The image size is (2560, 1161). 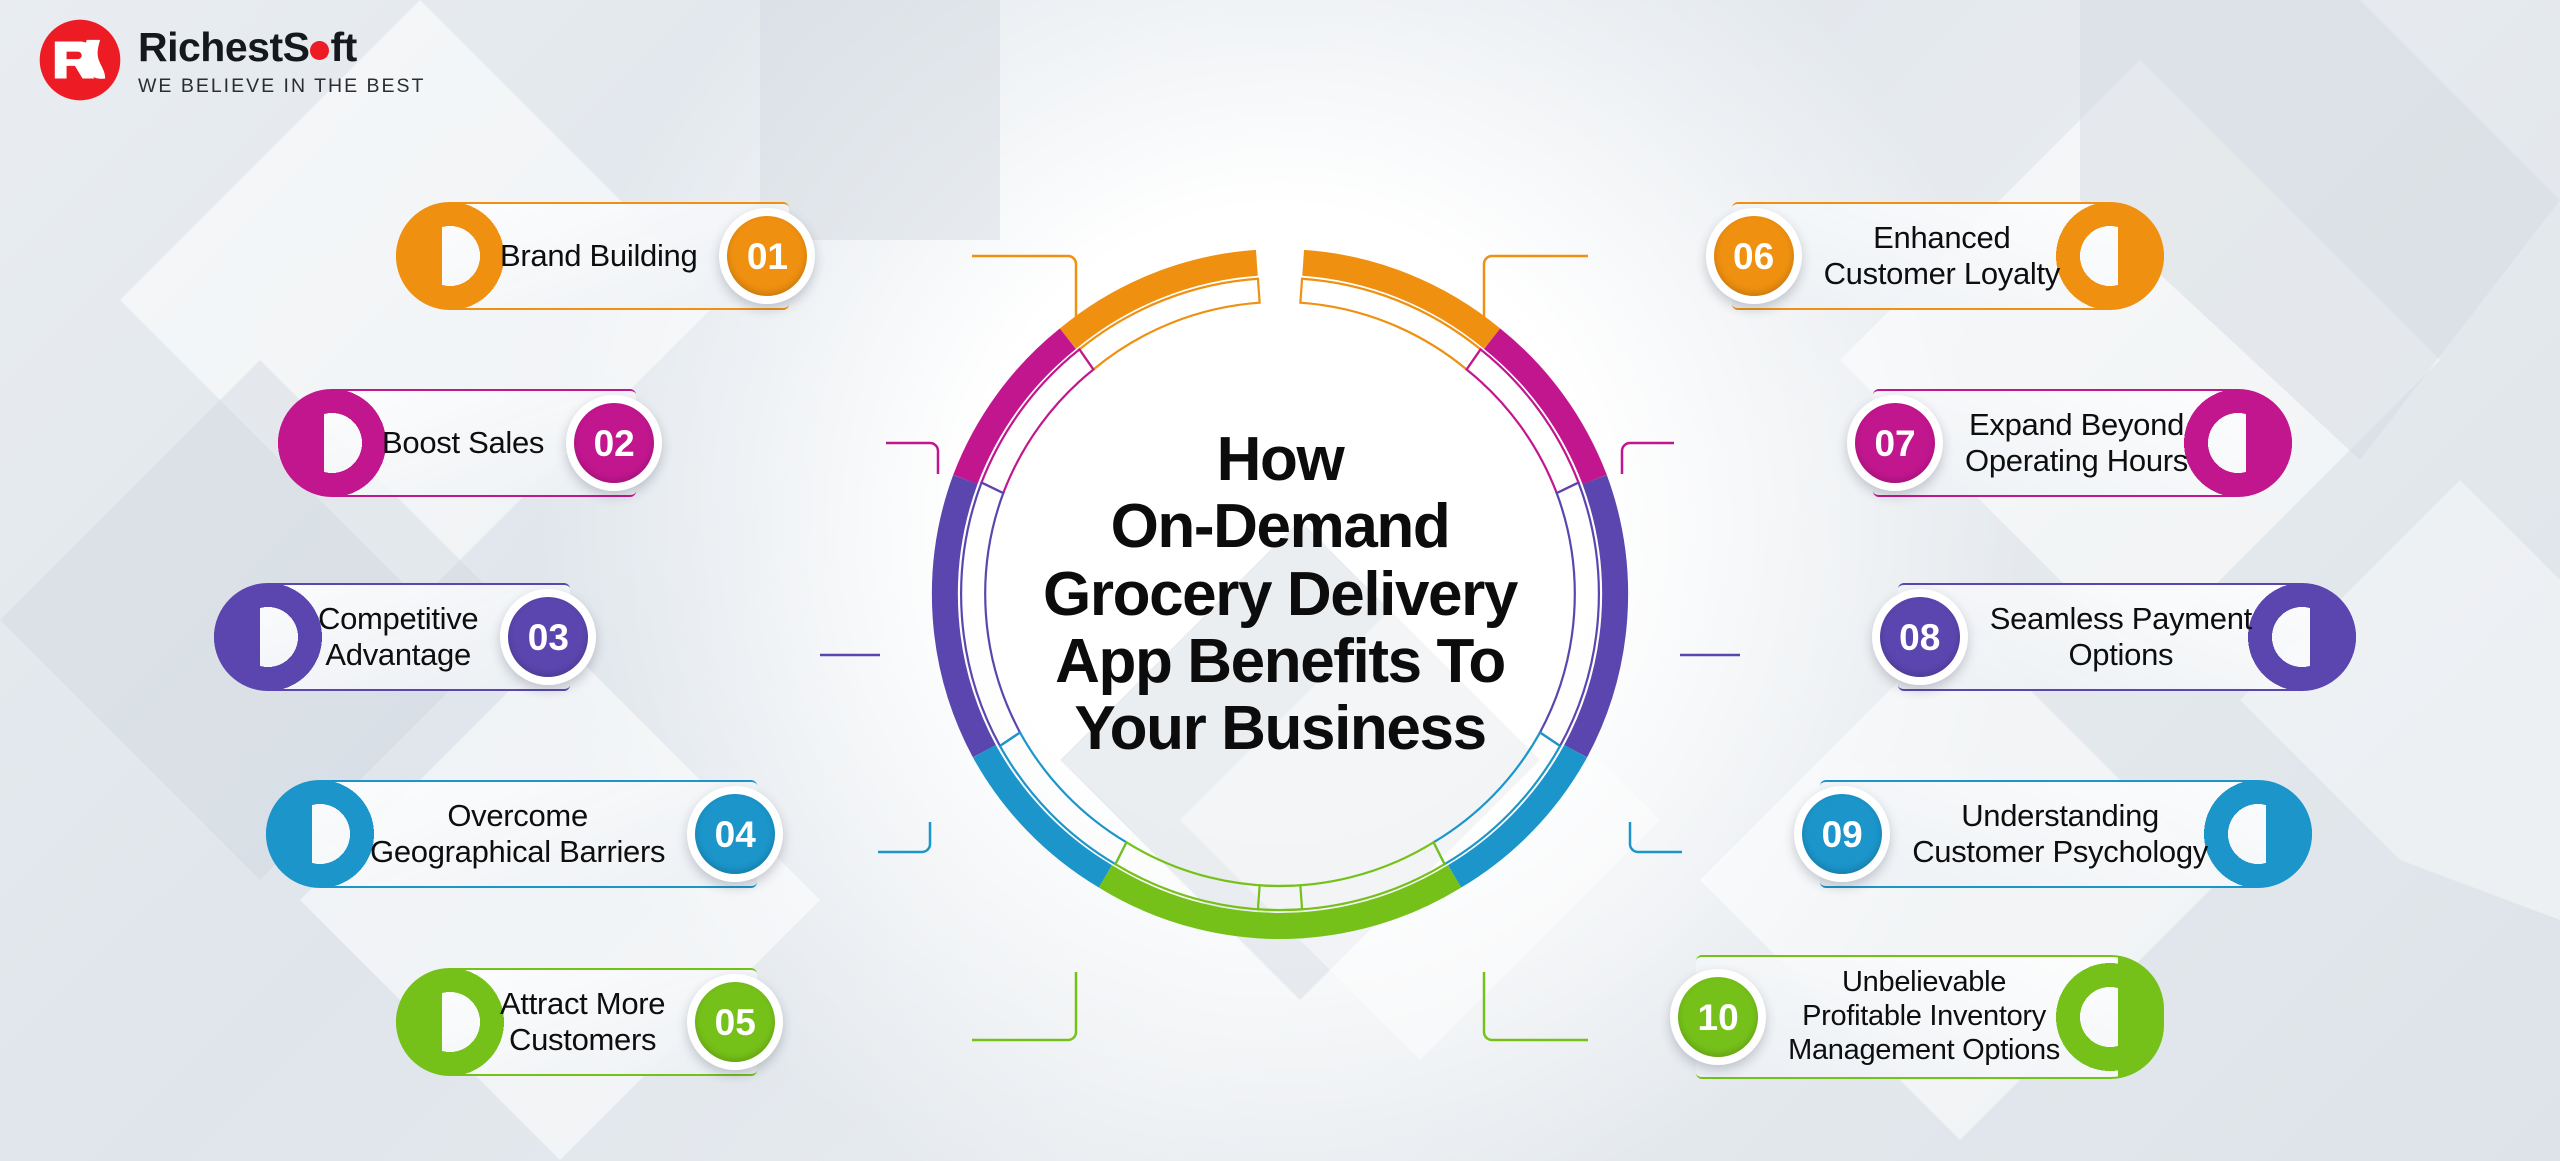 I want to click on benefit-badge-10: 10, so click(x=1718, y=1017).